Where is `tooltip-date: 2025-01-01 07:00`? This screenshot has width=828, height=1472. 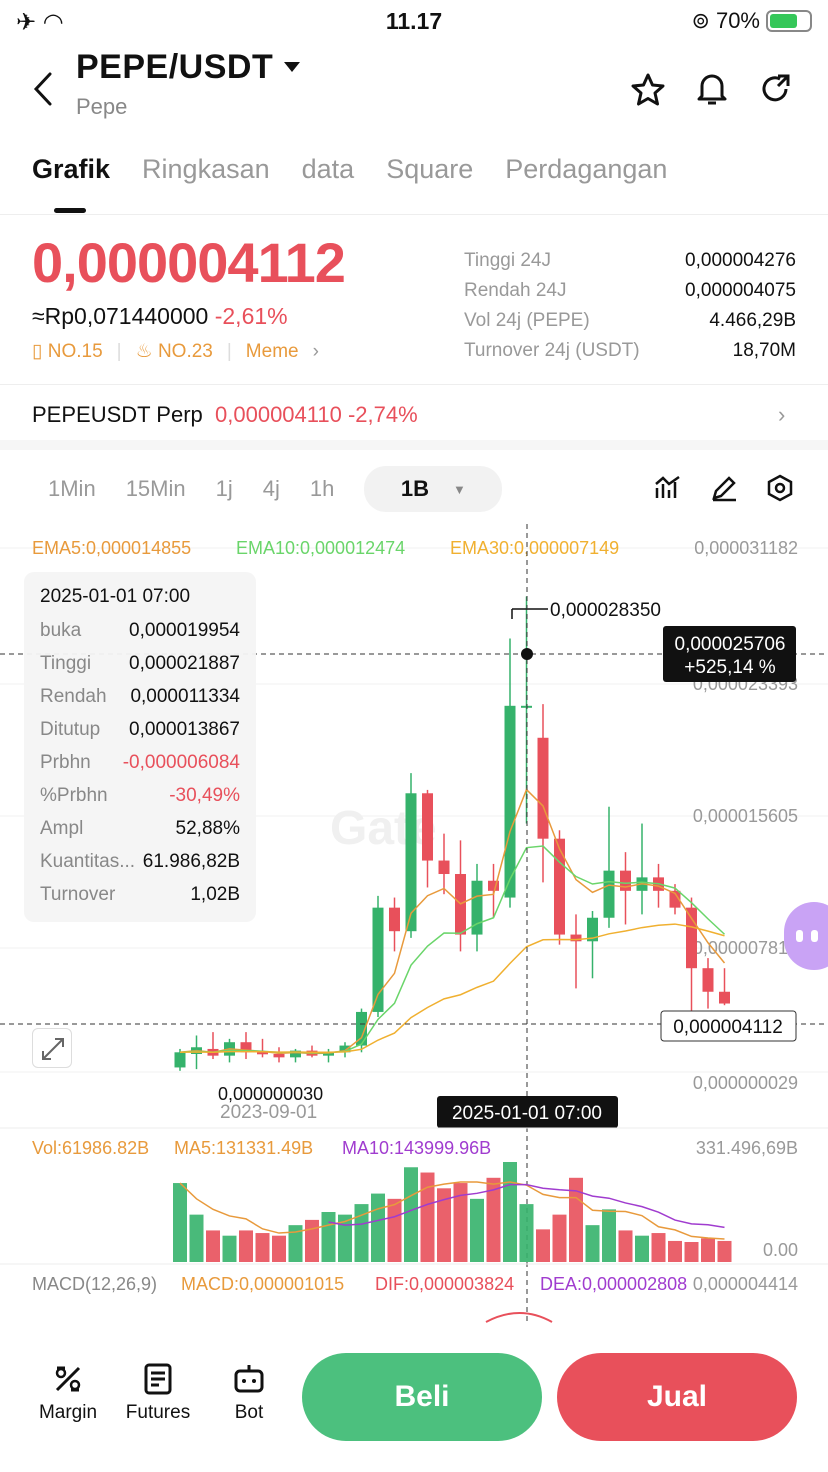
tooltip-date: 2025-01-01 07:00 is located at coordinates (115, 596).